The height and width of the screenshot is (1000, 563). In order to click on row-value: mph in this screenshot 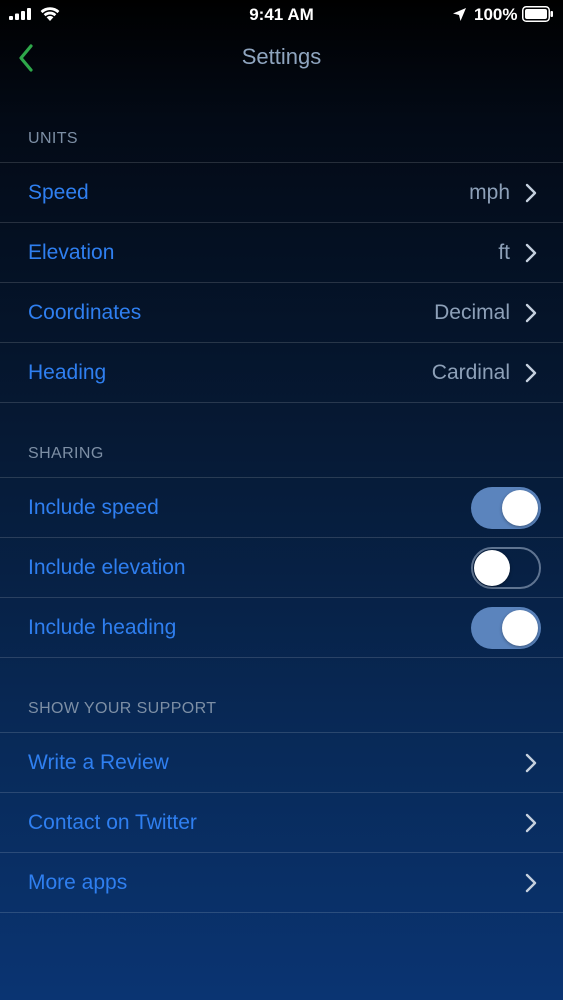, I will do `click(489, 192)`.